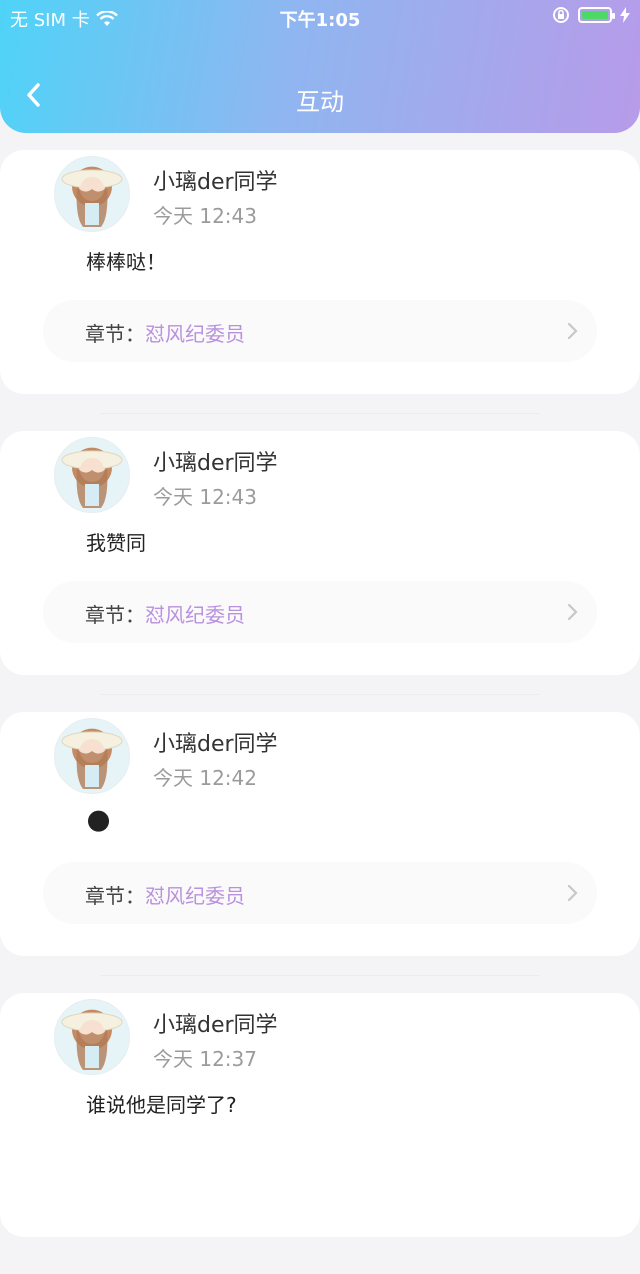 The image size is (640, 1274). What do you see at coordinates (116, 543) in the screenshot?
I see `comment-text: 我赞同` at bounding box center [116, 543].